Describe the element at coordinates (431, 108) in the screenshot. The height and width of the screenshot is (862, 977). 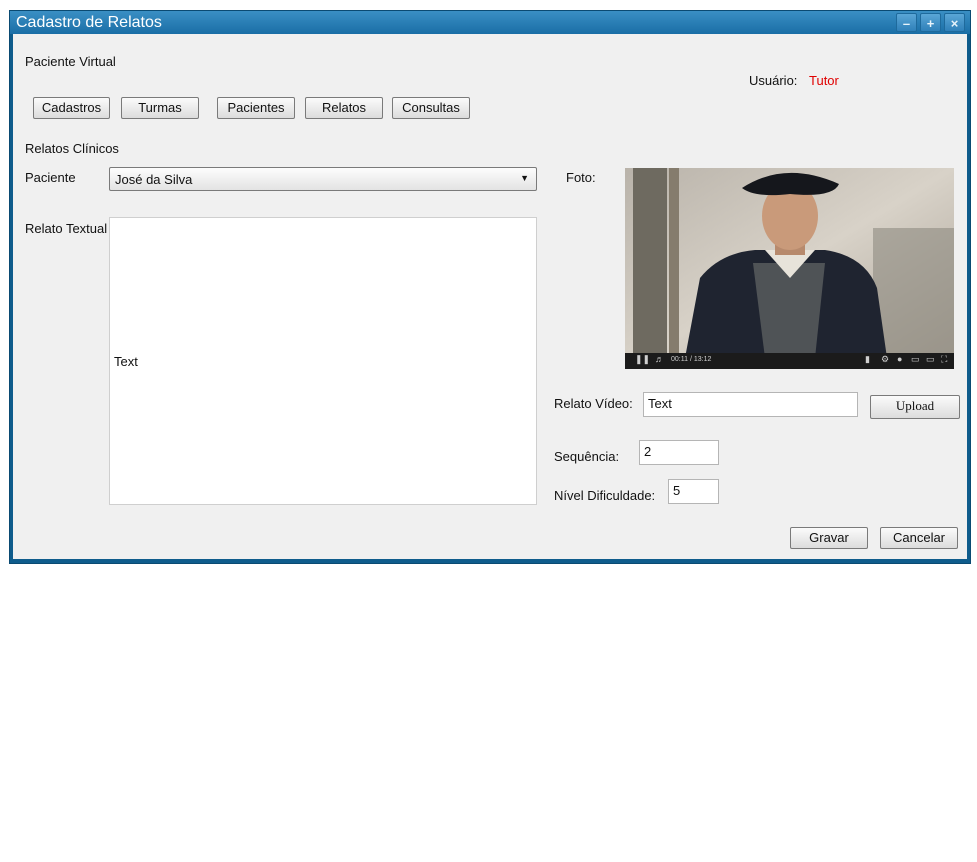
I see `nav-consultas-button: Consultas` at that location.